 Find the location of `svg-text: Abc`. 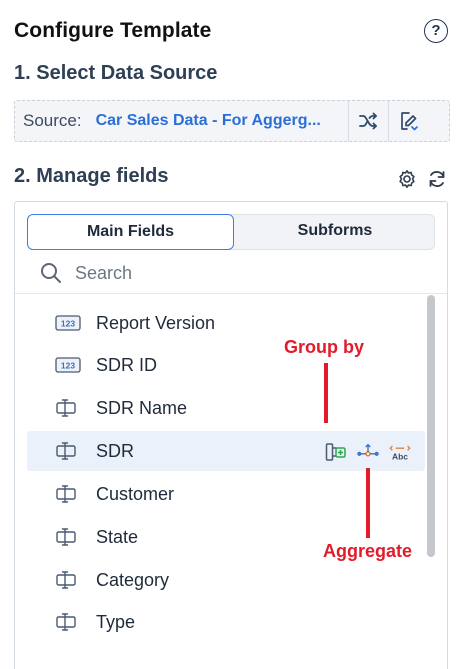

svg-text: Abc is located at coordinates (400, 457).